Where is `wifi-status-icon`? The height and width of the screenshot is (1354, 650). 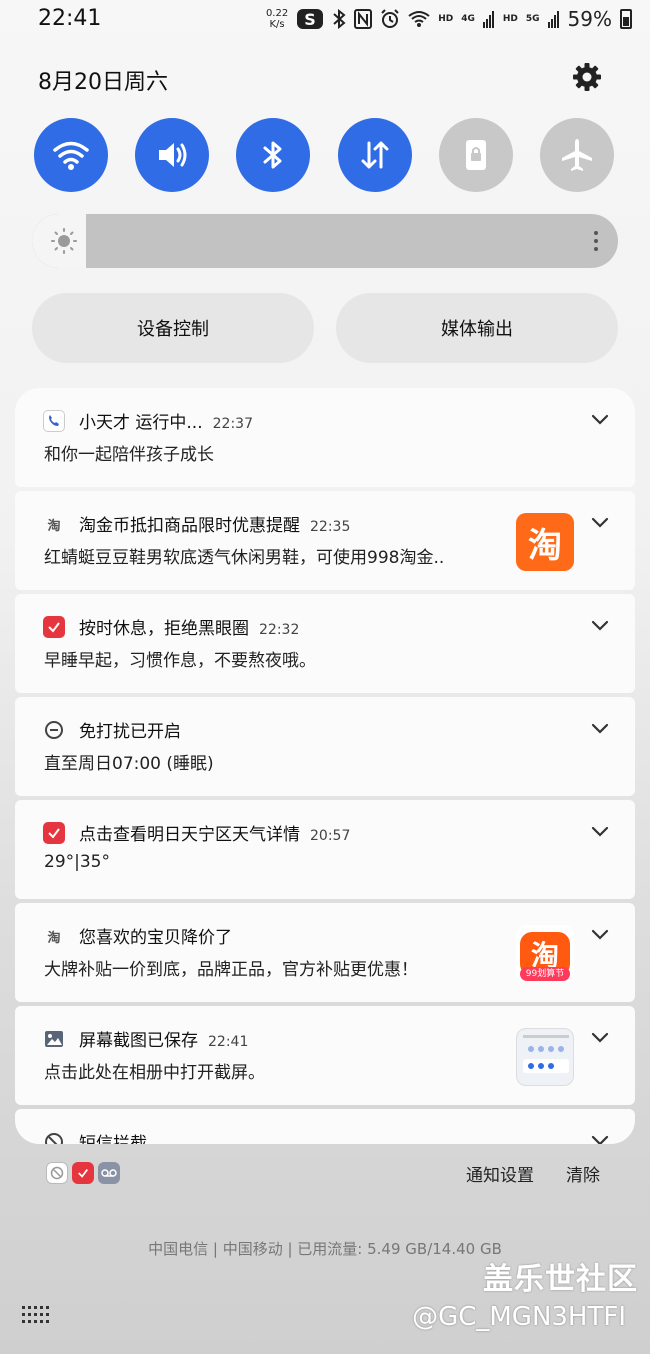 wifi-status-icon is located at coordinates (419, 19).